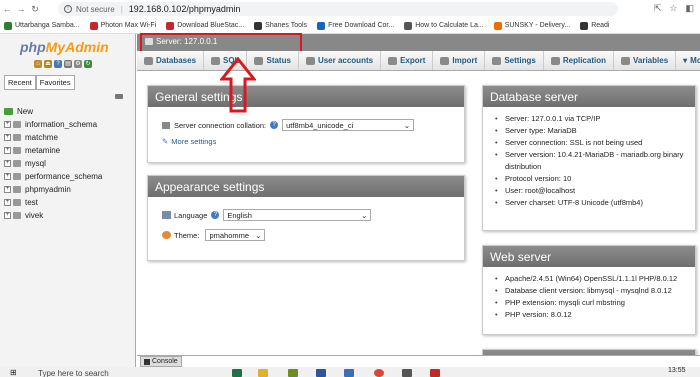 The image size is (700, 377). Describe the element at coordinates (53, 176) in the screenshot. I see `database-item: + performance_schema` at that location.